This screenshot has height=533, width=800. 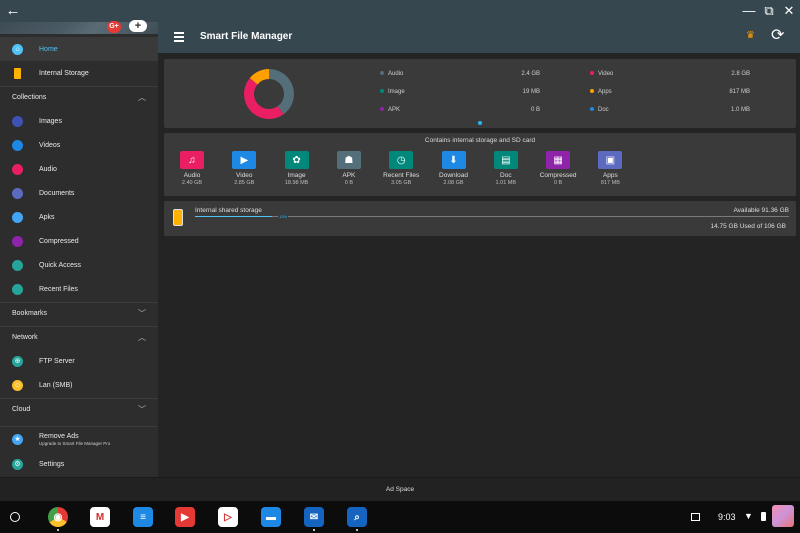 What do you see at coordinates (79, 49) in the screenshot?
I see `sidebar-item-home: ⌂ Home` at bounding box center [79, 49].